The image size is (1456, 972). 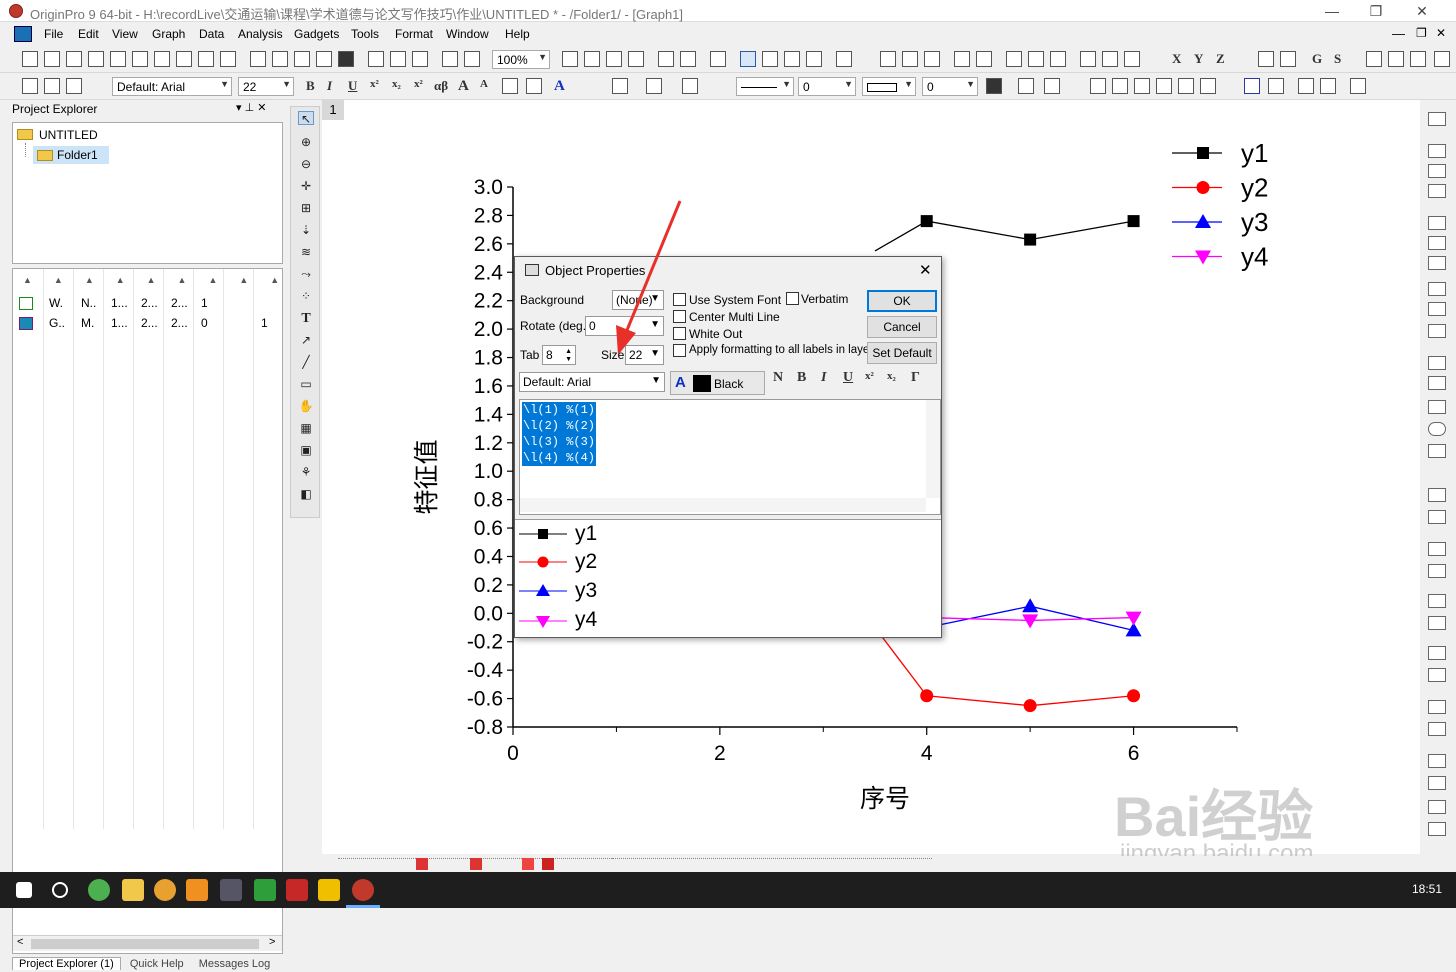 I want to click on panel-controls: ▾ ⊥ ✕, so click(x=251, y=107).